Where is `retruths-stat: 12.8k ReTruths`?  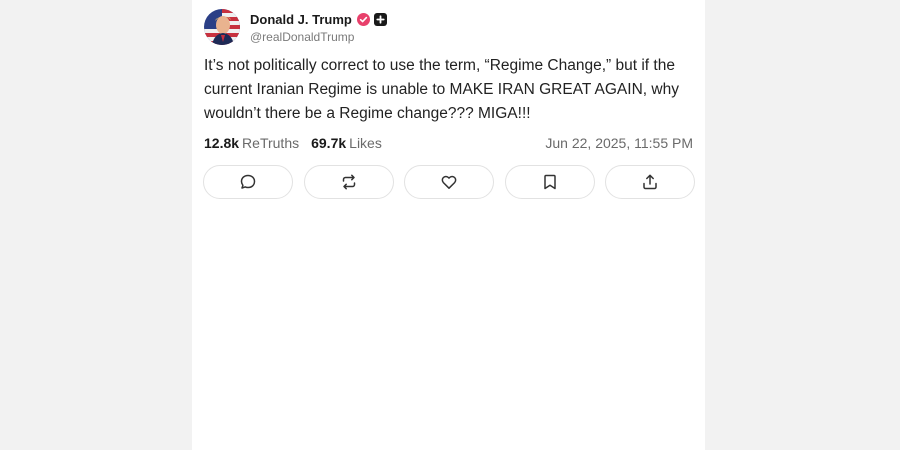 retruths-stat: 12.8k ReTruths is located at coordinates (251, 143).